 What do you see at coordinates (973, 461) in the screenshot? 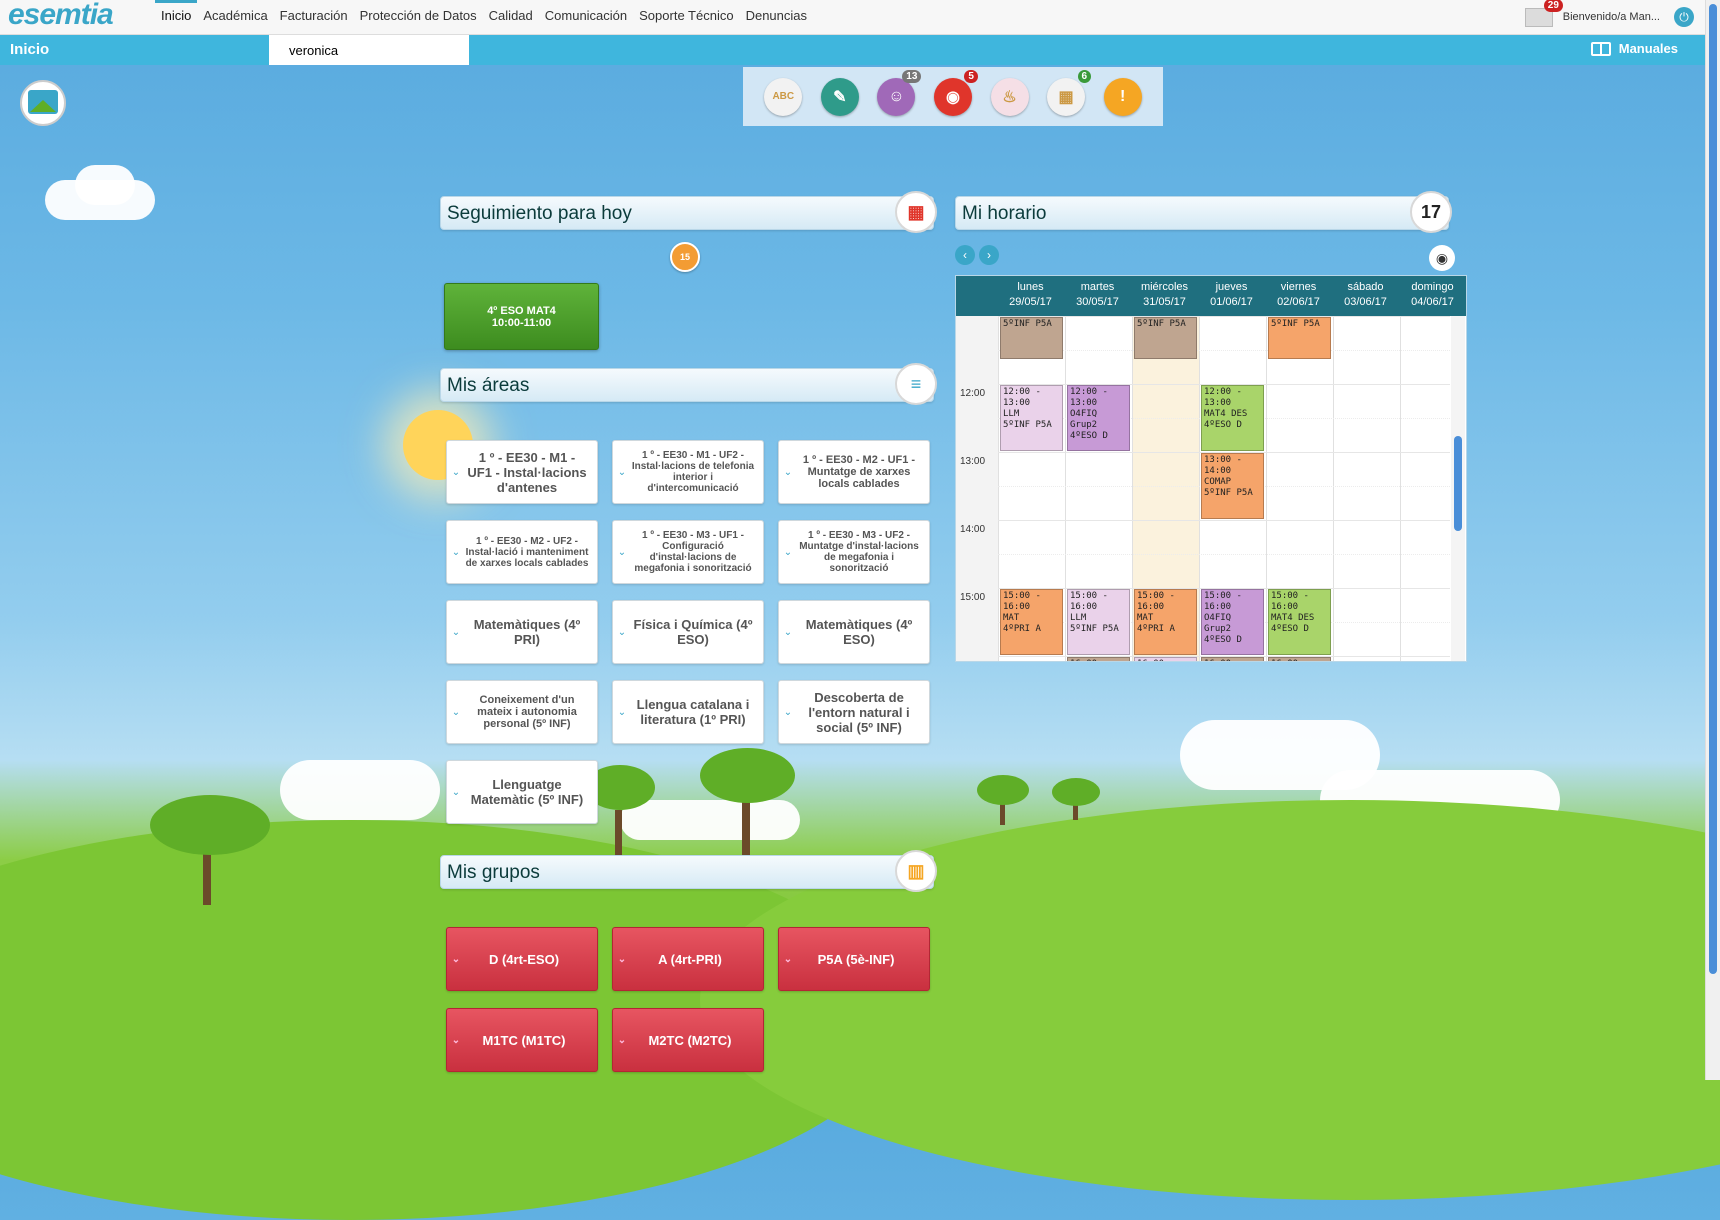
I see `hour-label: 13:00` at bounding box center [973, 461].